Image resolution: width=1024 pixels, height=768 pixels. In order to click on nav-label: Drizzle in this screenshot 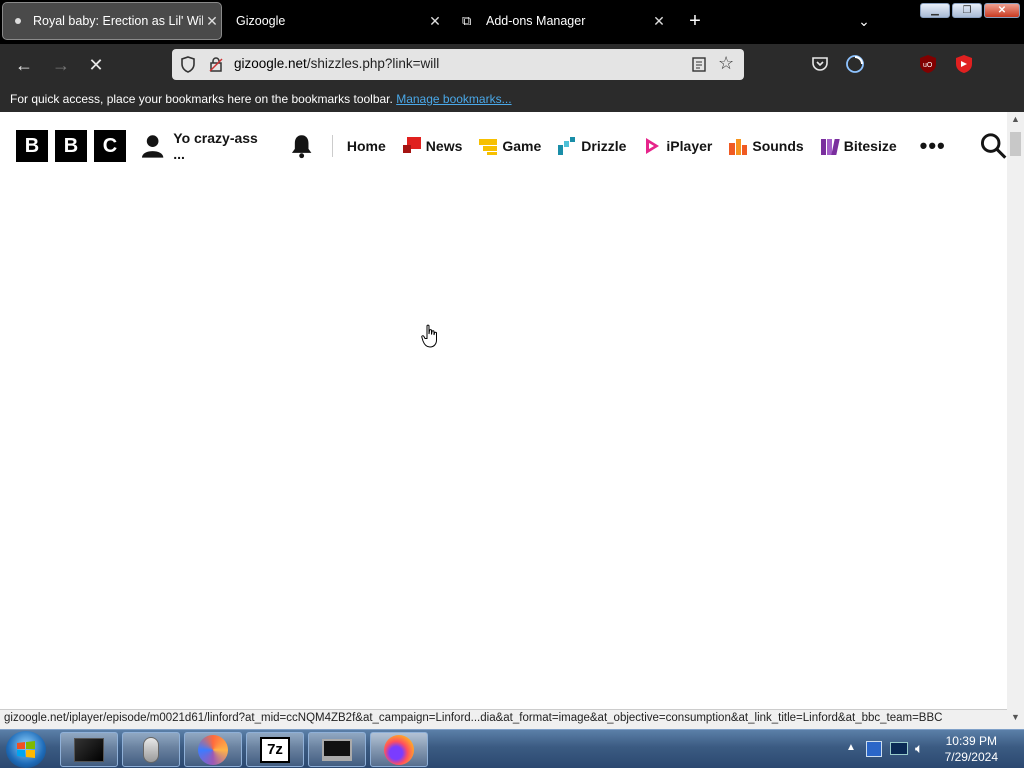, I will do `click(604, 146)`.